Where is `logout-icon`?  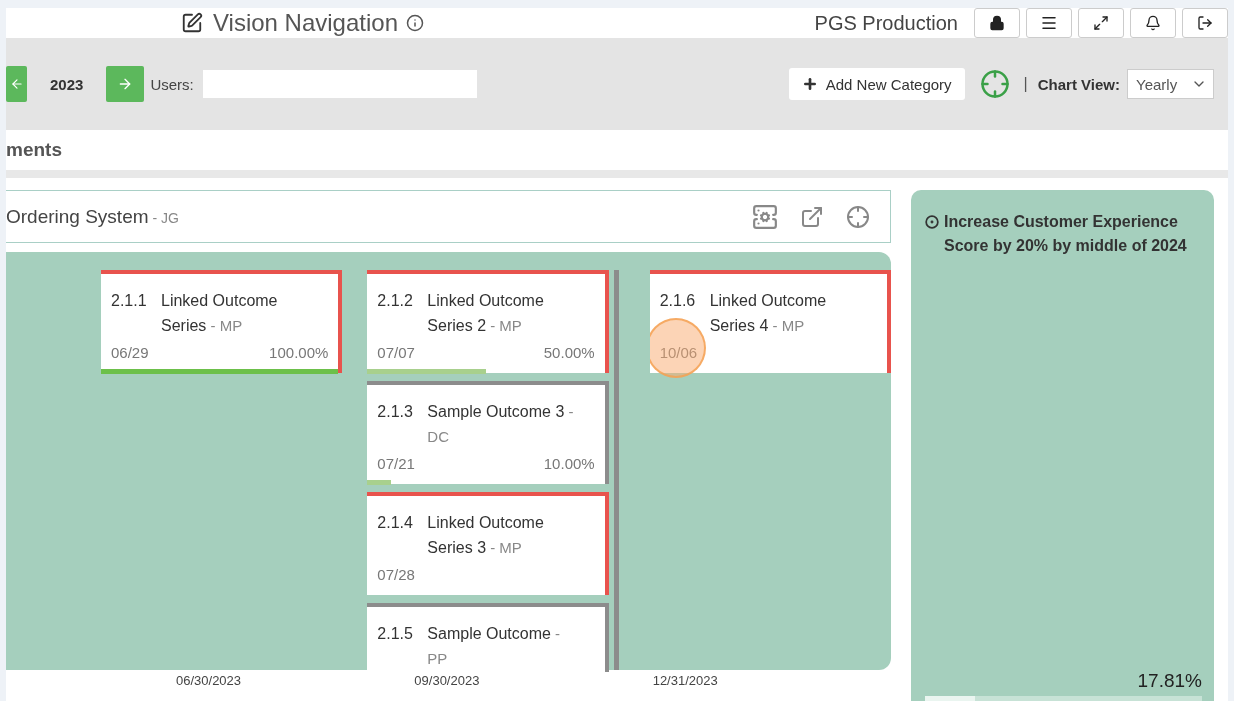 logout-icon is located at coordinates (1205, 23).